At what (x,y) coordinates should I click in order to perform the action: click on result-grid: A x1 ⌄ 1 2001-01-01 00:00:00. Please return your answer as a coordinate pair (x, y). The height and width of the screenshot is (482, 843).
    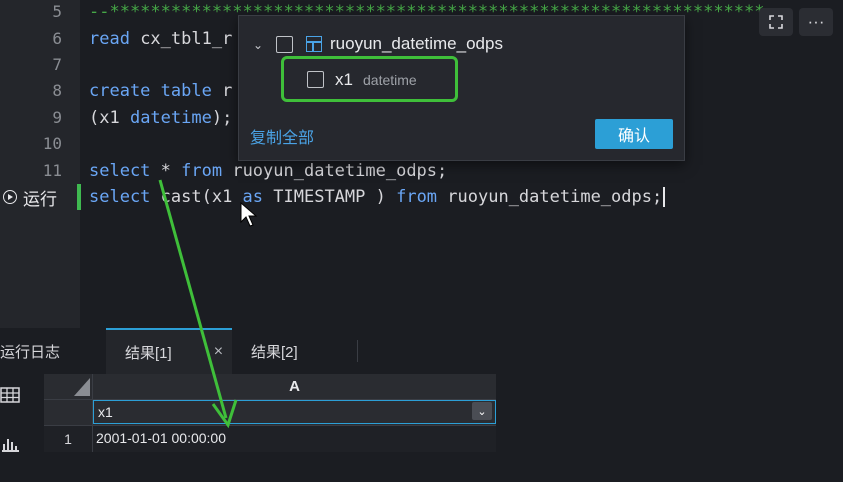
    Looking at the image, I should click on (270, 413).